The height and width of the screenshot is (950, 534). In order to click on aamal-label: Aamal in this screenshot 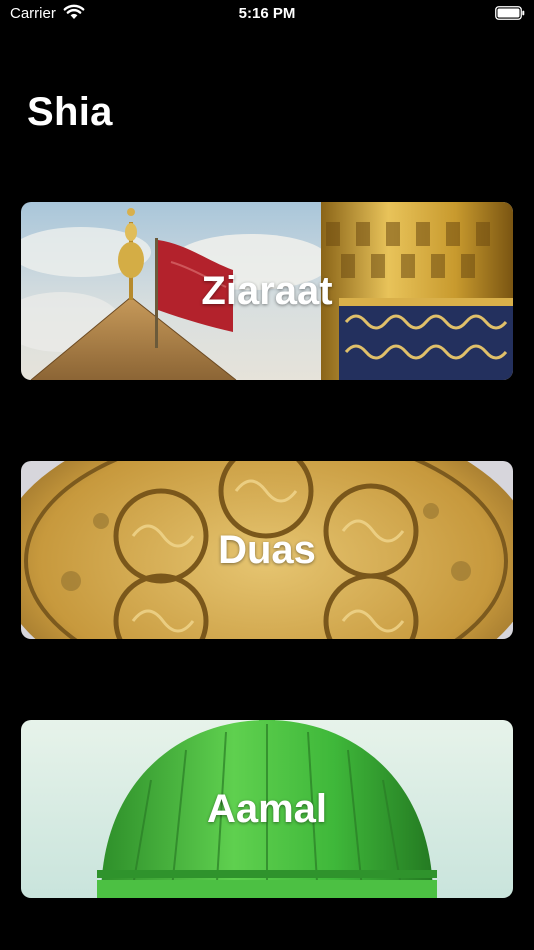, I will do `click(267, 808)`.